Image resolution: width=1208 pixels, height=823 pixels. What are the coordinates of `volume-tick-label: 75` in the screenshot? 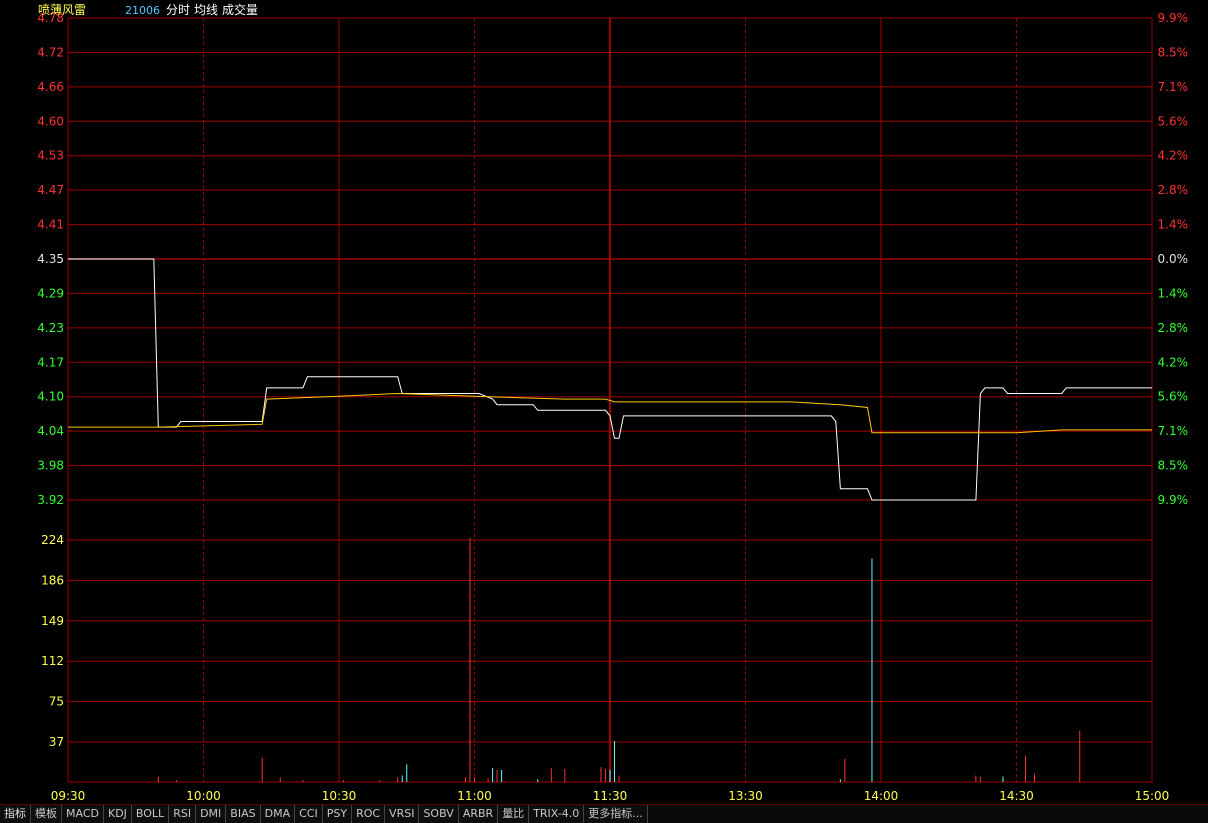 It's located at (56, 702).